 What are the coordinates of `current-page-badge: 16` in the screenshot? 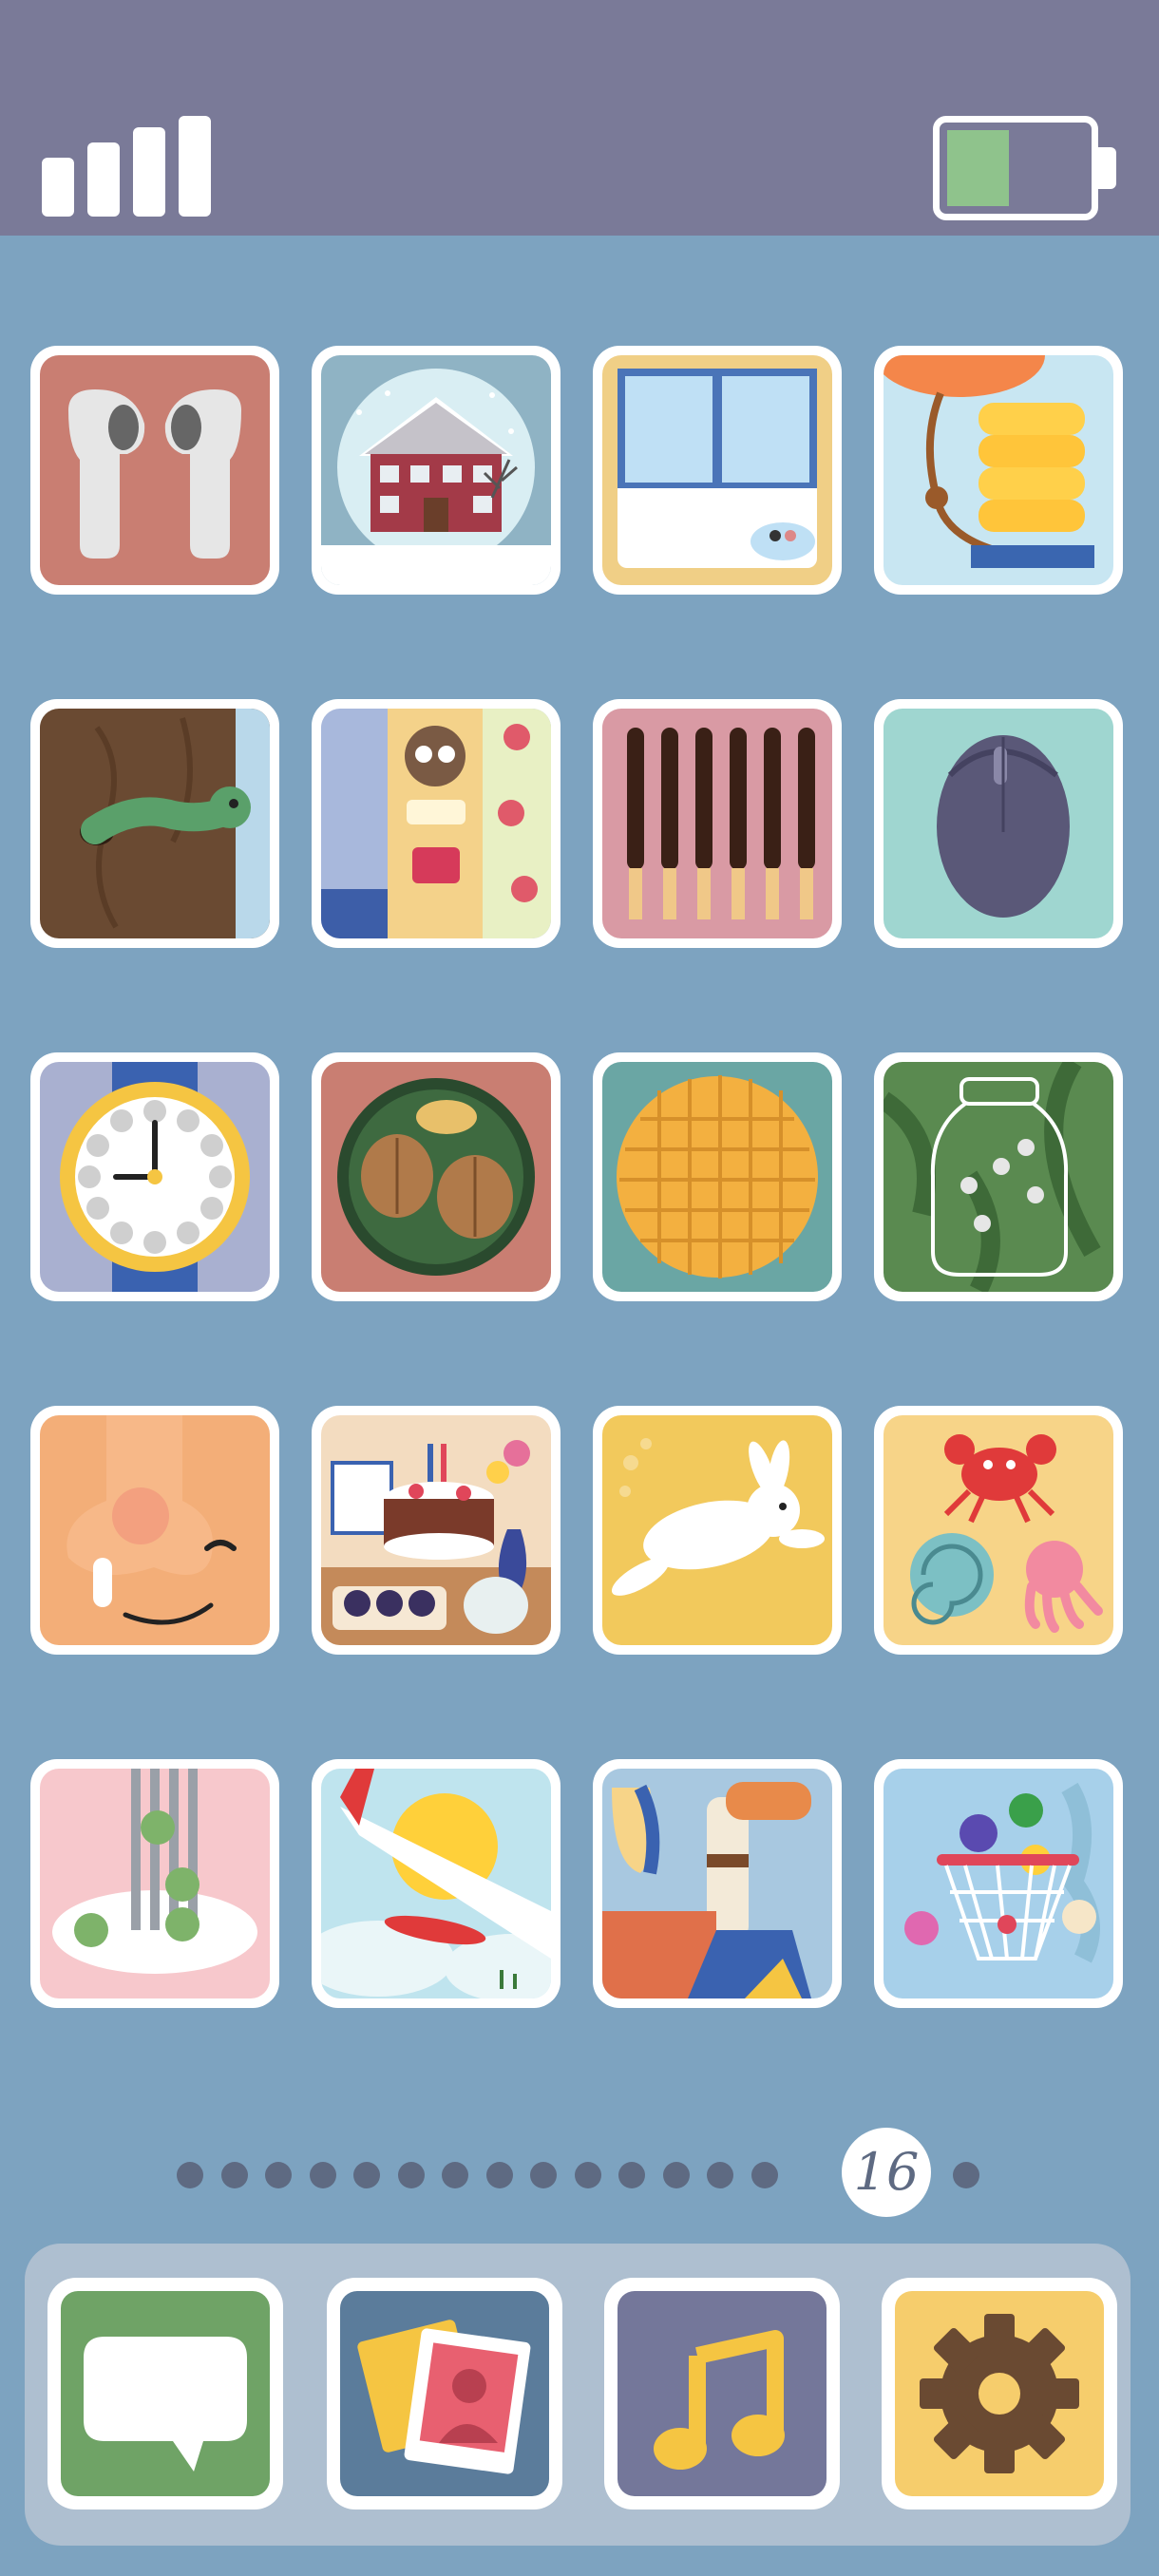 It's located at (886, 2172).